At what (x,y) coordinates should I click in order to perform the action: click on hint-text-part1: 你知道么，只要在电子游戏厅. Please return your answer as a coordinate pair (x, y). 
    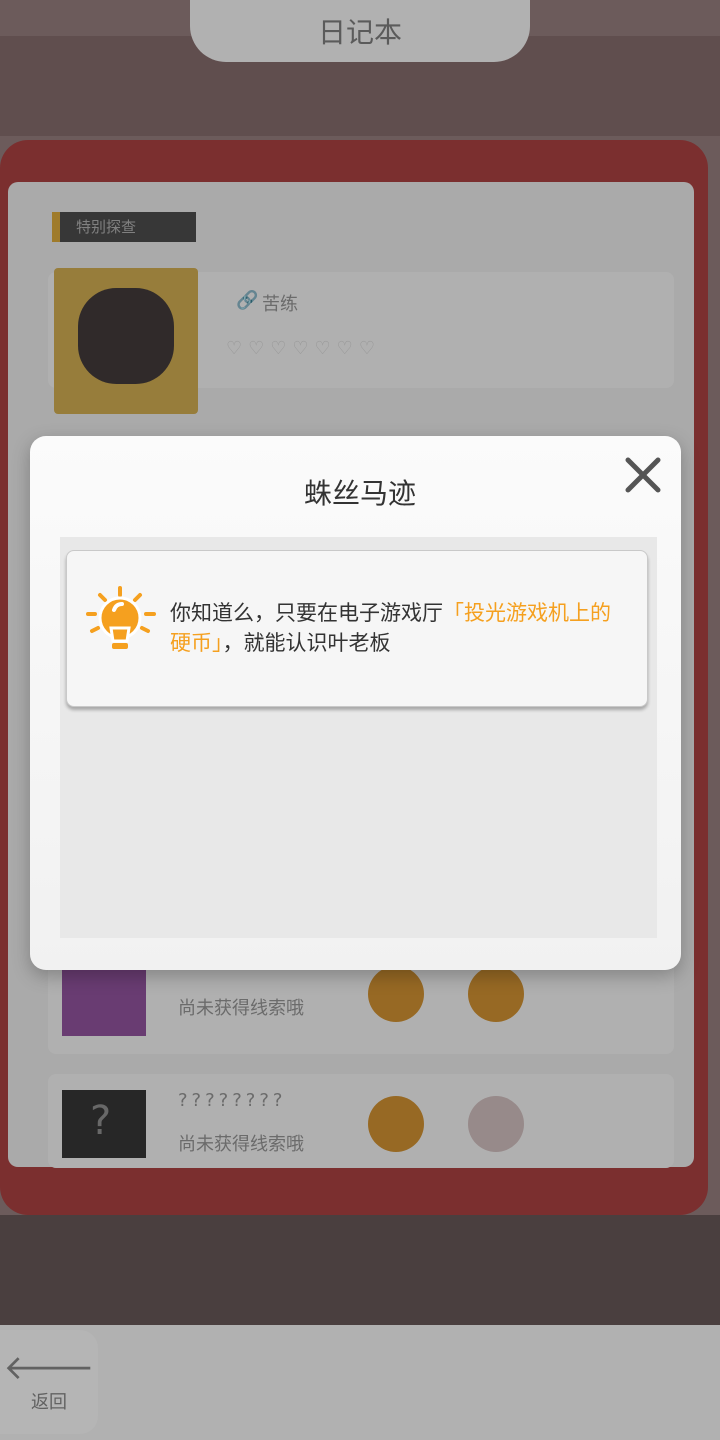
    Looking at the image, I should click on (306, 613).